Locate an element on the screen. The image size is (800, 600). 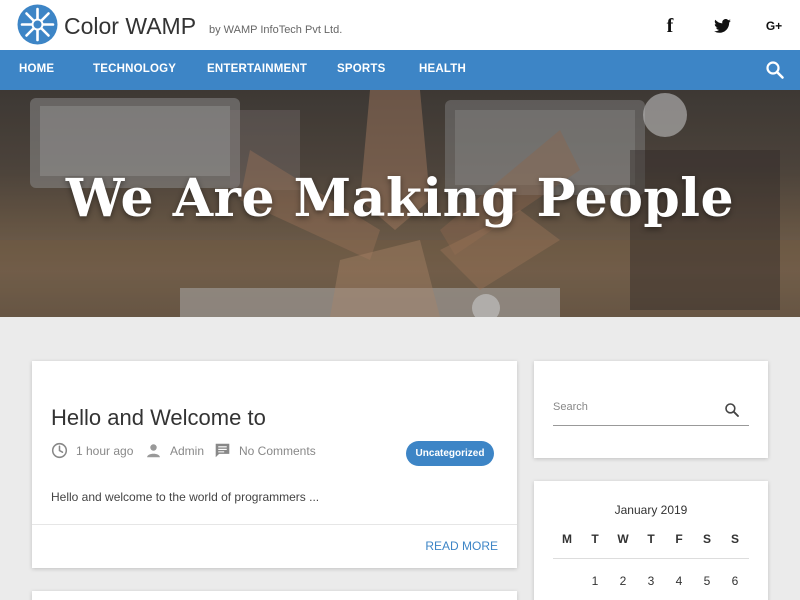
twitter-icon is located at coordinates (722, 26).